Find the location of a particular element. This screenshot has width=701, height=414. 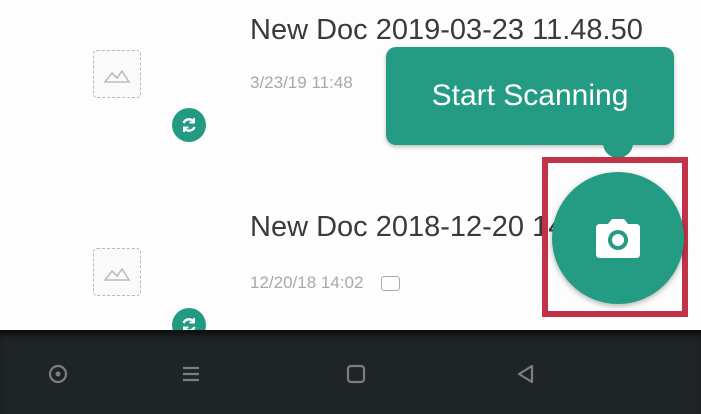

back-triangle-icon is located at coordinates (526, 374).